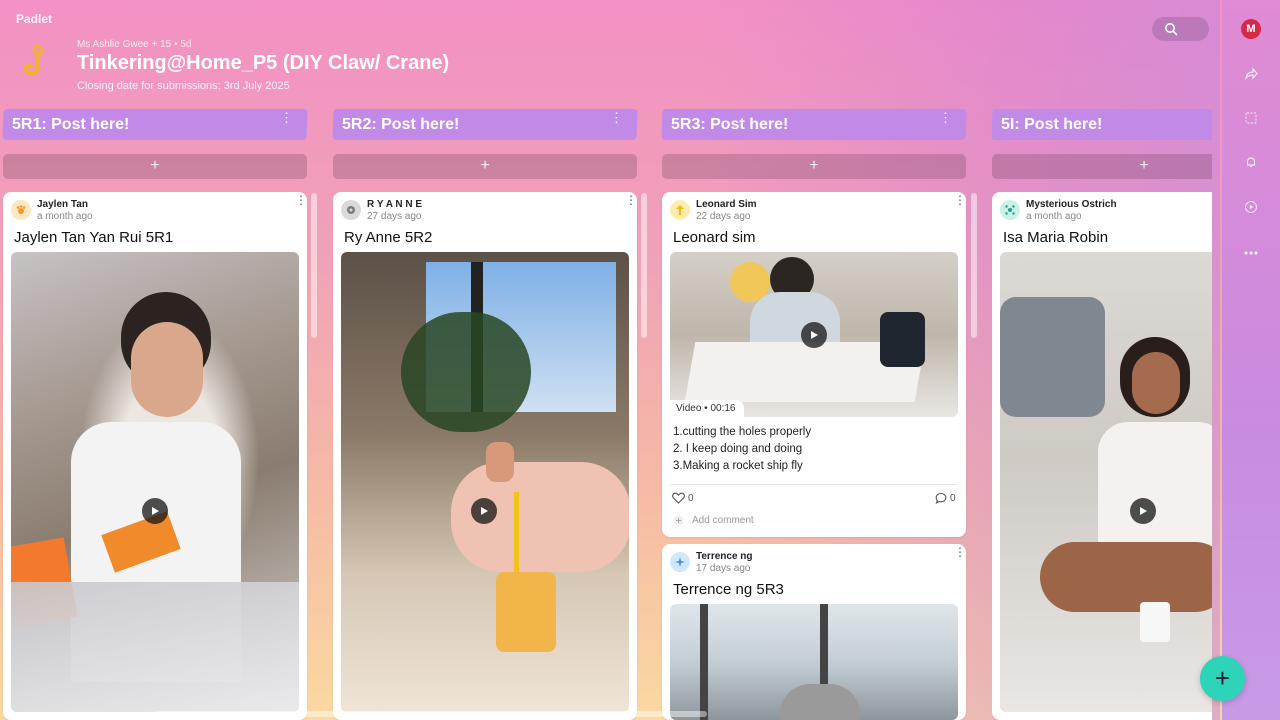 This screenshot has width=1280, height=720. Describe the element at coordinates (394, 216) in the screenshot. I see `card-timestamp: 27 days ago` at that location.